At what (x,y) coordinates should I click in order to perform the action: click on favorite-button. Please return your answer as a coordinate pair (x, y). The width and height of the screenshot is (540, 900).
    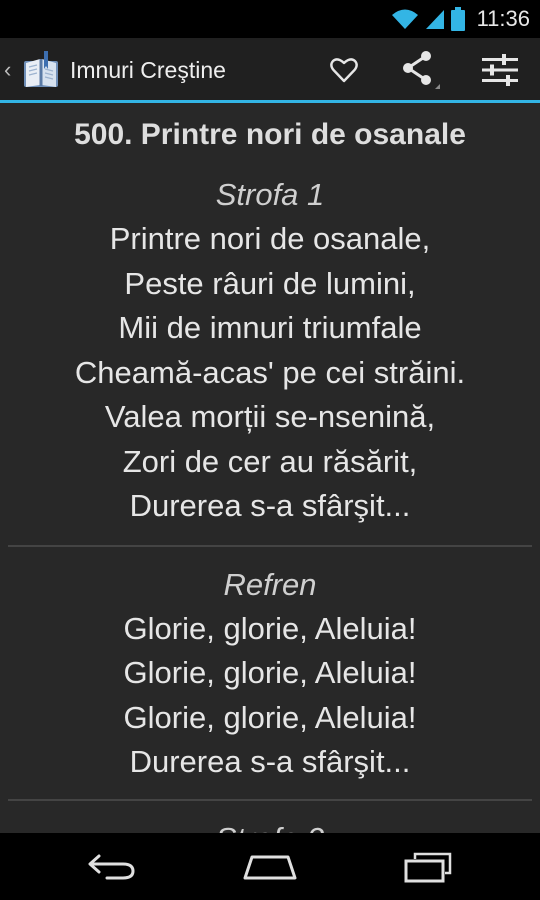
    Looking at the image, I should click on (344, 70).